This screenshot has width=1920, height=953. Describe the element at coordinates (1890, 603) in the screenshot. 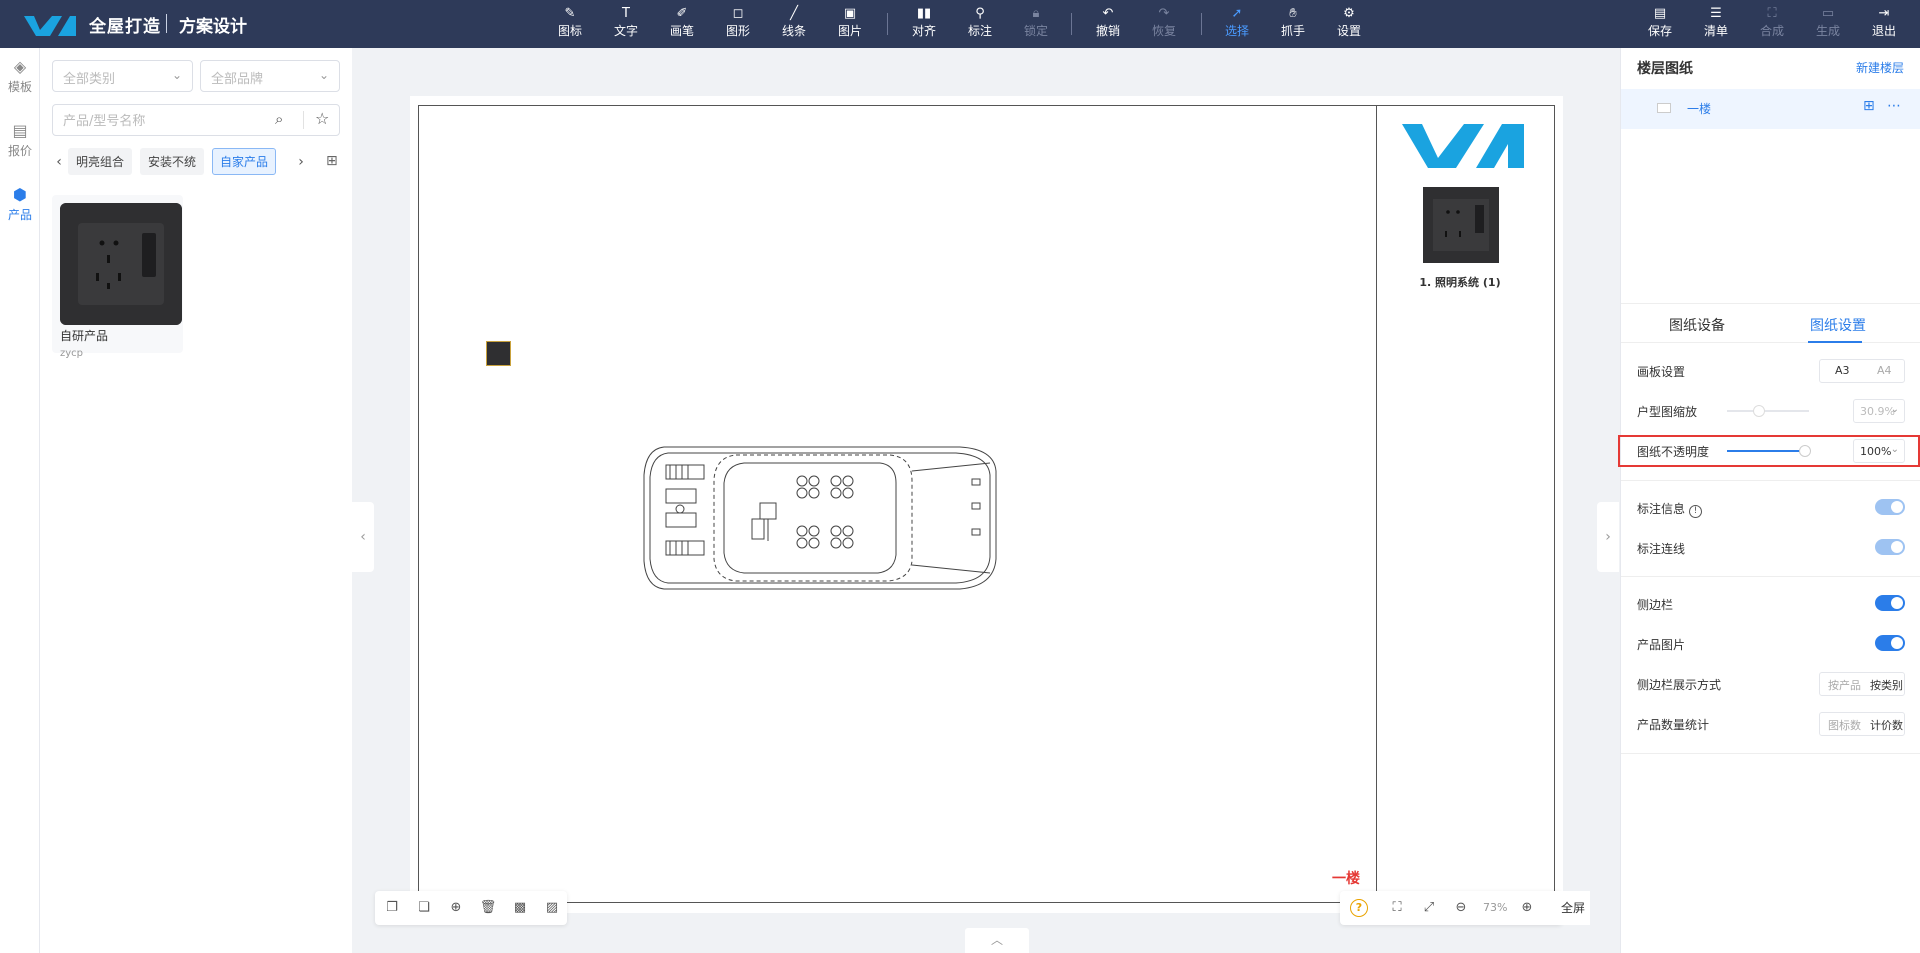

I see `sidebar-toggle` at that location.